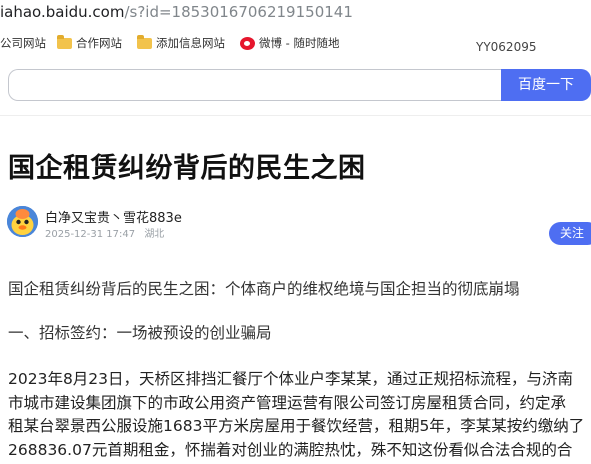 The width and height of the screenshot is (591, 464). I want to click on body-line: 268836.07元首期租金，怀揣着对创业的满腔热忱，殊不知这份看似合法合规的合, so click(290, 449).